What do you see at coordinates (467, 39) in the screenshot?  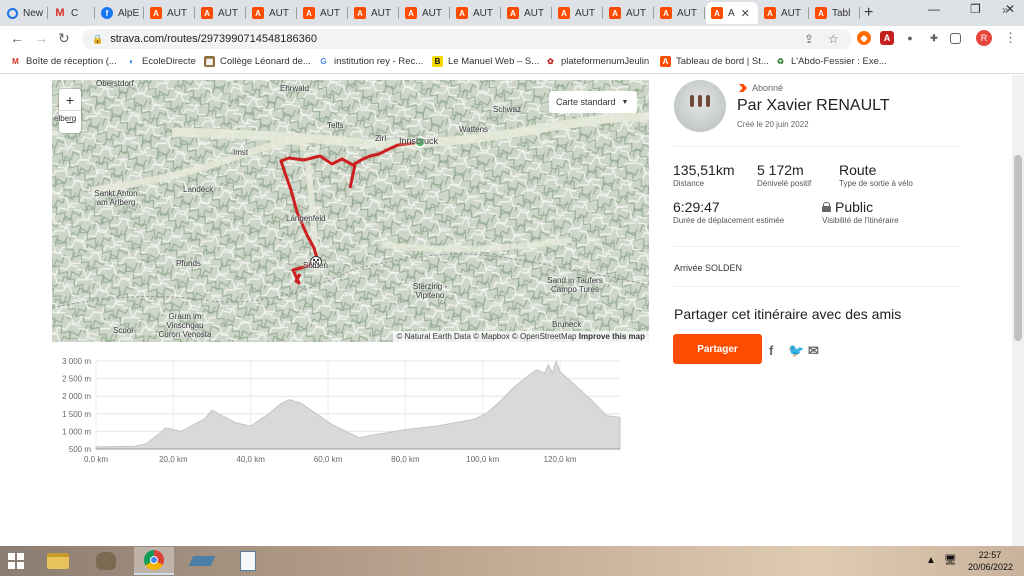 I see `url-field: 🔒 strava.com/routes/2973990714548186360` at bounding box center [467, 39].